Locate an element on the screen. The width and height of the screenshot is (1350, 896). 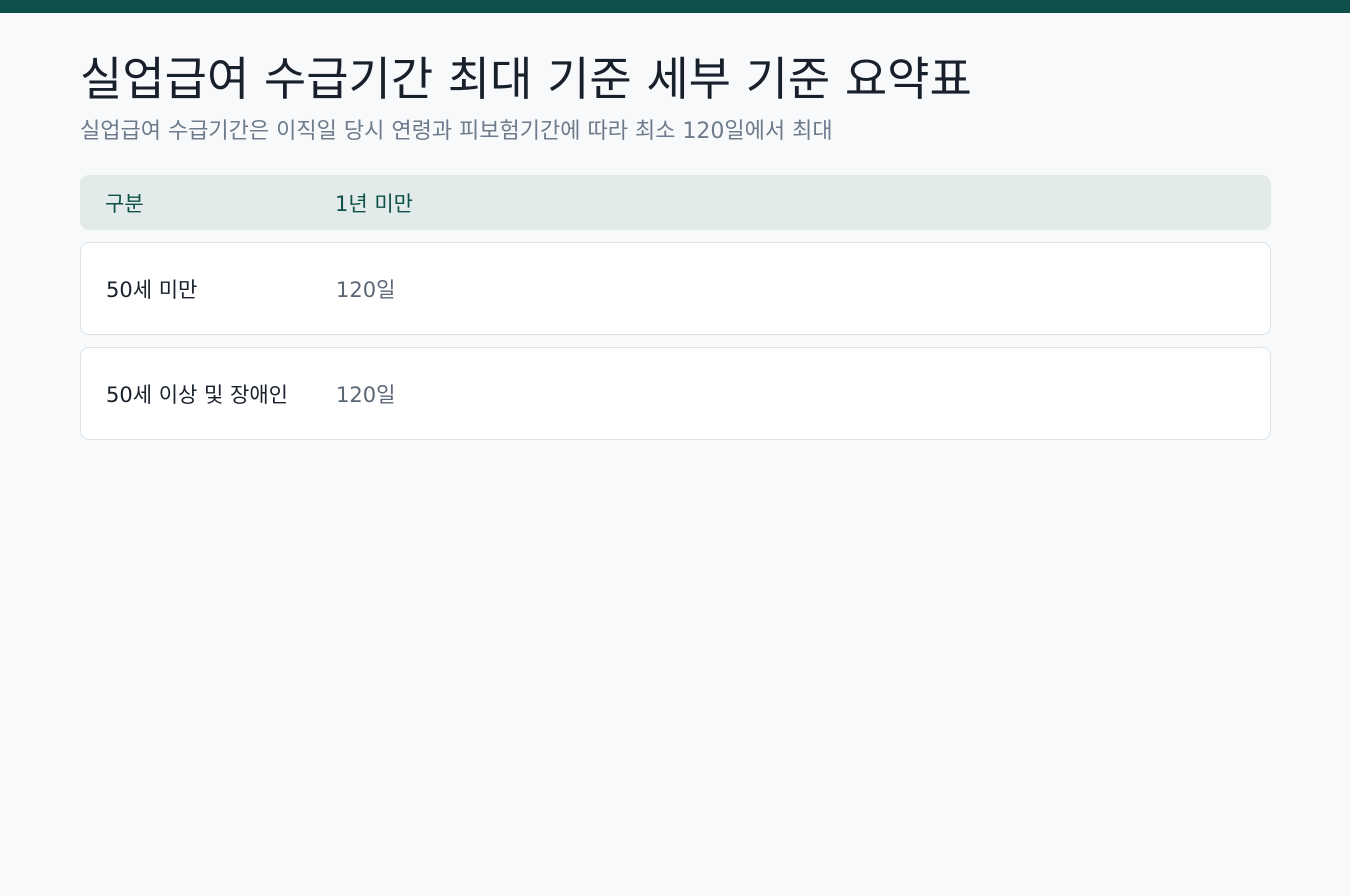
table-row: 50세 이상 및 장애인 120일 is located at coordinates (675, 393).